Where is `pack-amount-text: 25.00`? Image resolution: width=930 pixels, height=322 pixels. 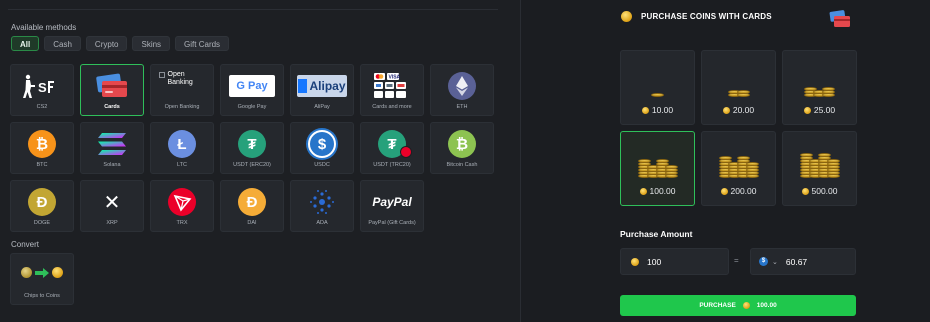 pack-amount-text: 25.00 is located at coordinates (824, 110).